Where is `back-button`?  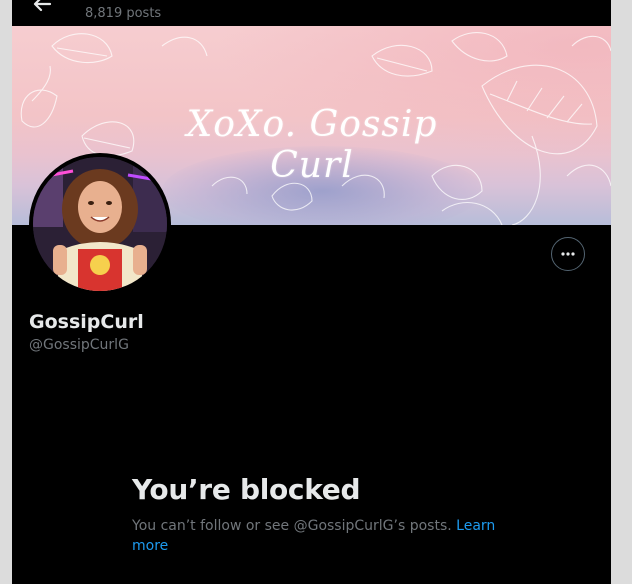
back-button is located at coordinates (42, 9).